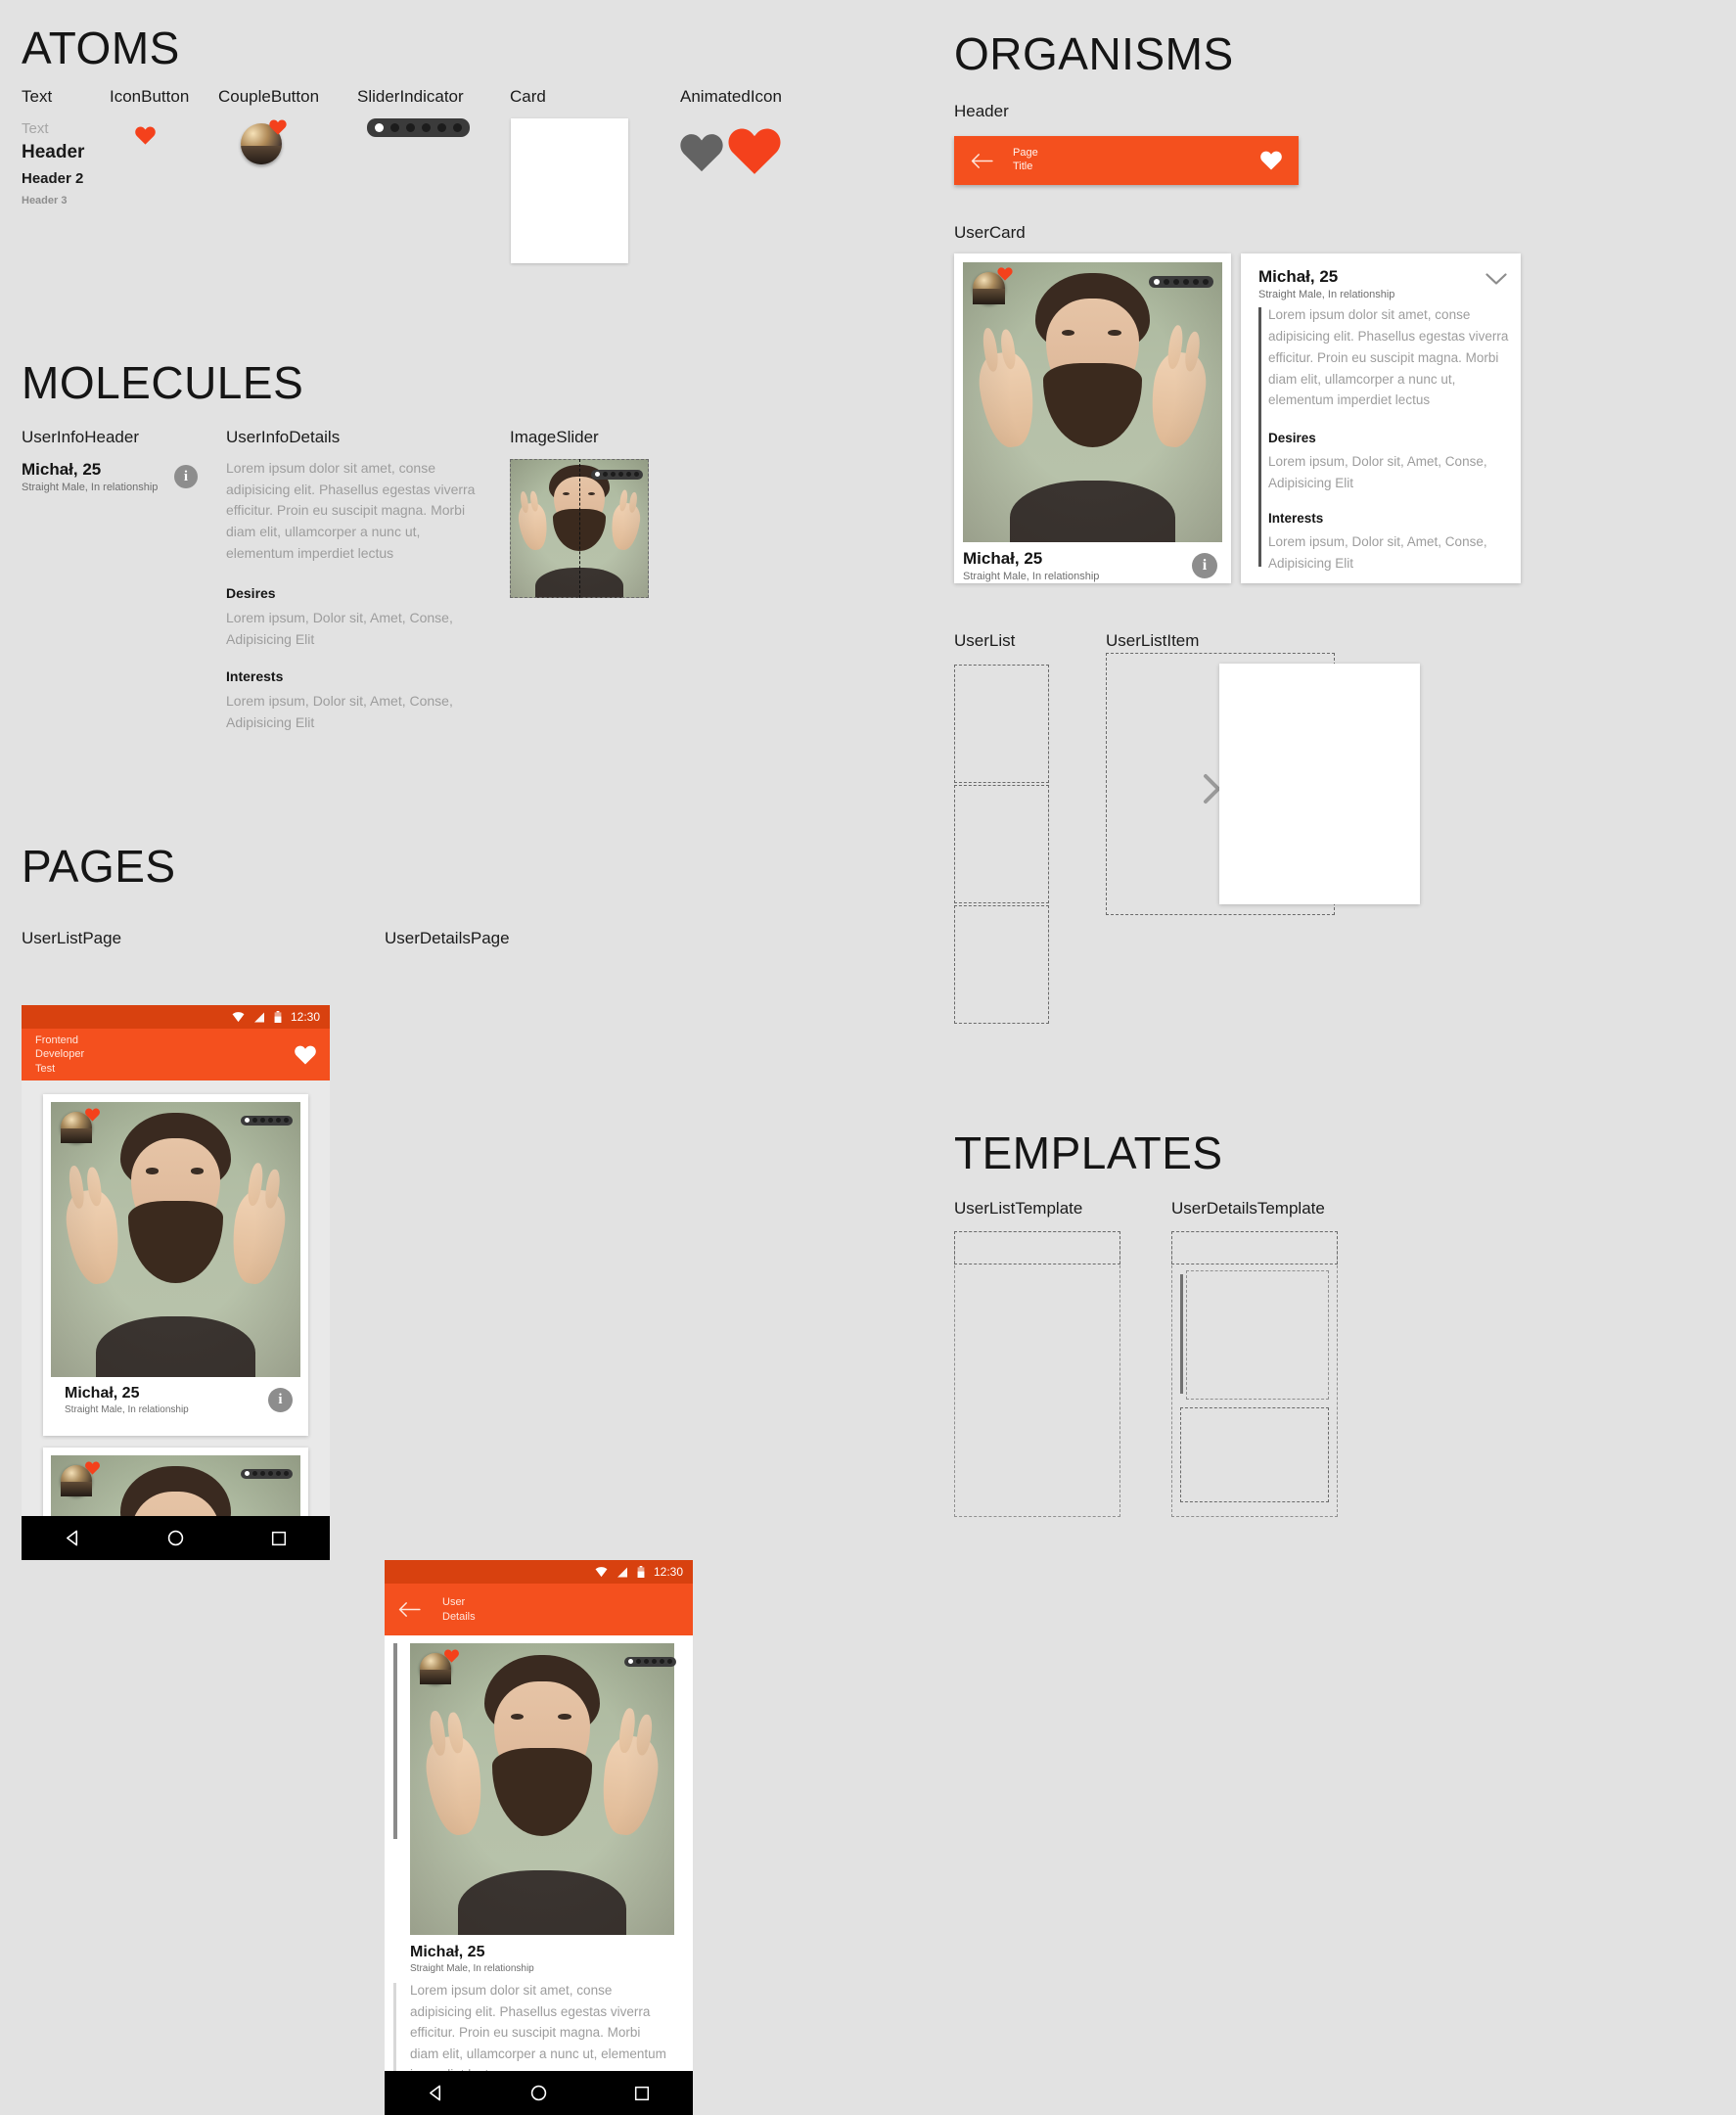  I want to click on user-list-item-card, so click(1319, 784).